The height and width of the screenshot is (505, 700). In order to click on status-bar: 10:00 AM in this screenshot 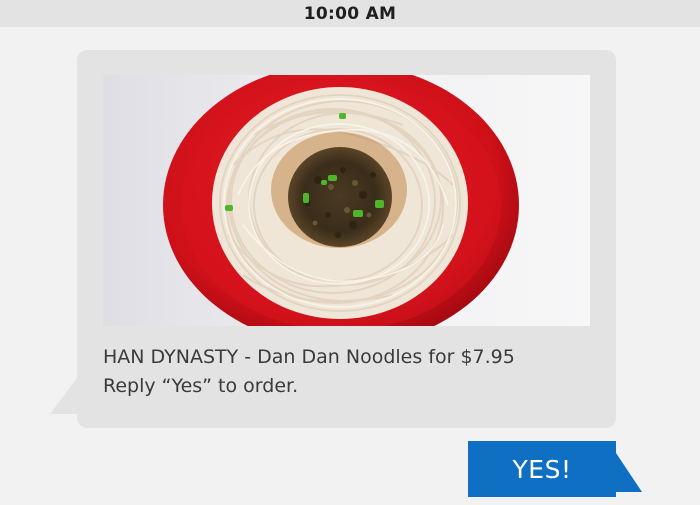, I will do `click(350, 13)`.